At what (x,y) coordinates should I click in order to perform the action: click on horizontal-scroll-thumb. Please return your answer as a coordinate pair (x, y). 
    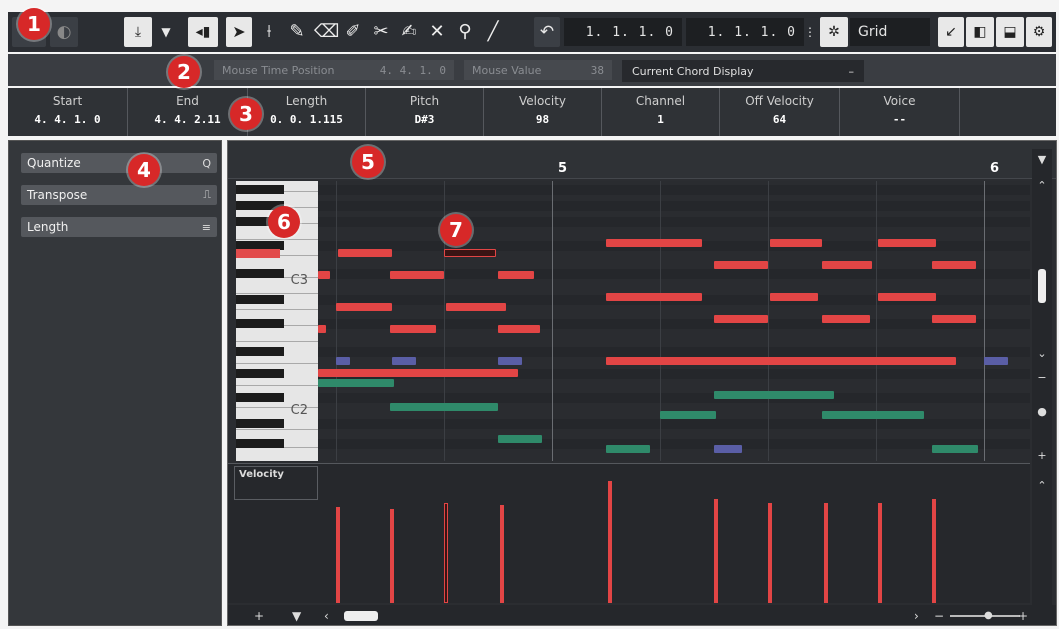
    Looking at the image, I should click on (361, 616).